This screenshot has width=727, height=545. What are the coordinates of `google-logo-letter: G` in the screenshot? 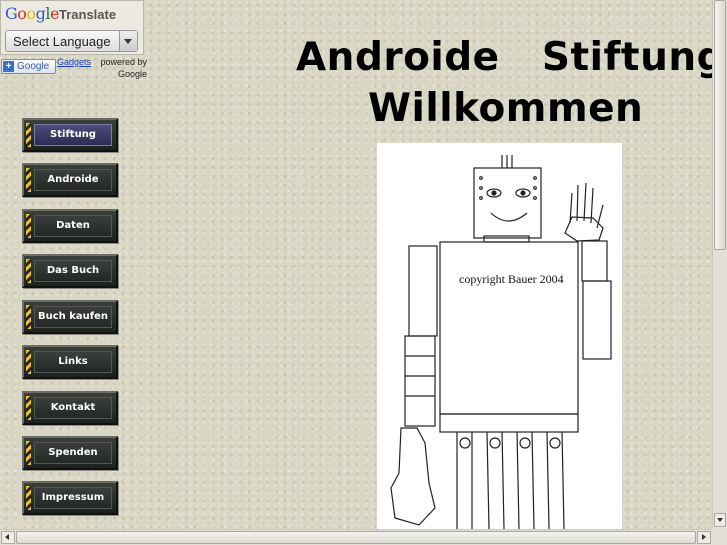 It's located at (11, 13).